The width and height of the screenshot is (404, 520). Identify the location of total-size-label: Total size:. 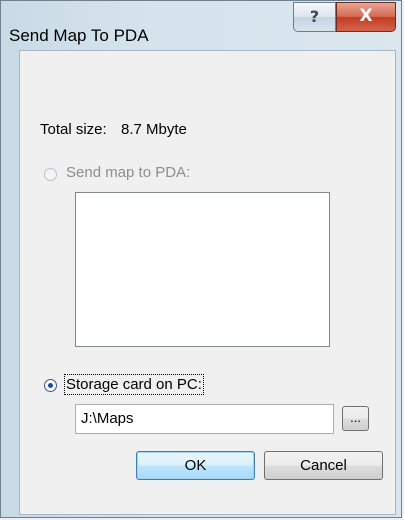
(73, 129).